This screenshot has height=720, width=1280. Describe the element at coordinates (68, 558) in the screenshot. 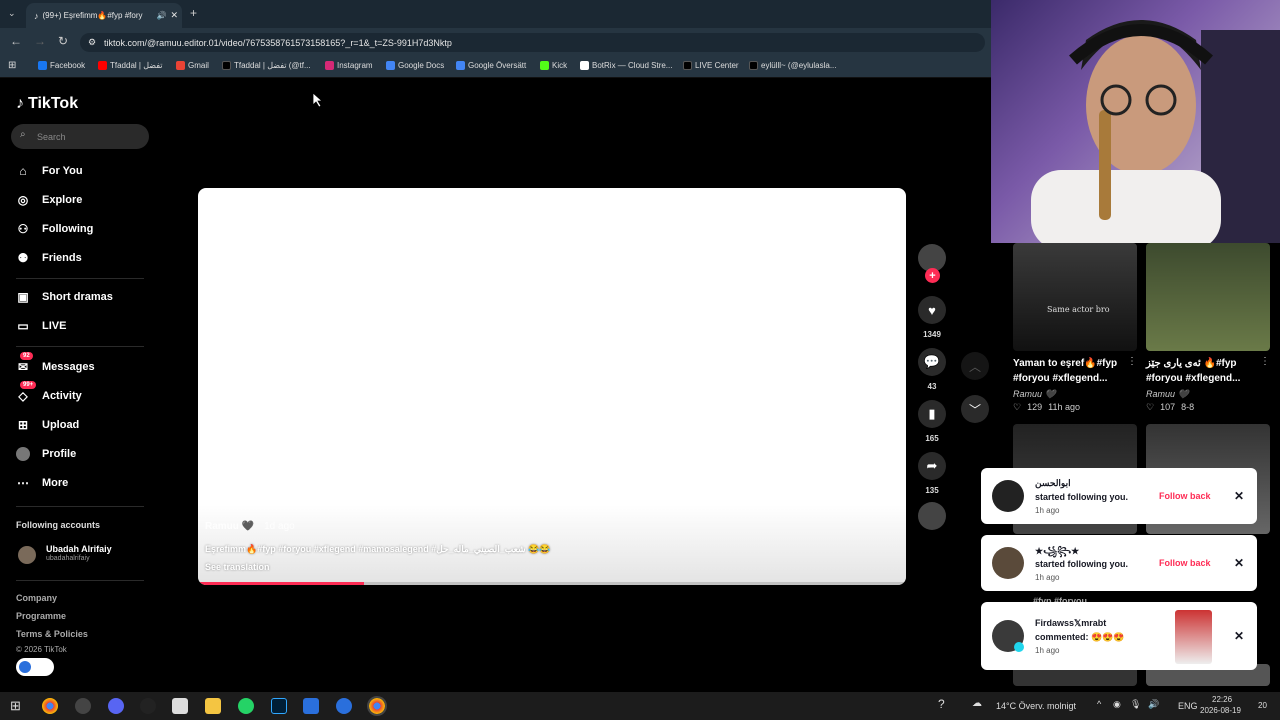

I see `account-handle: ubadahalrifaiy` at that location.